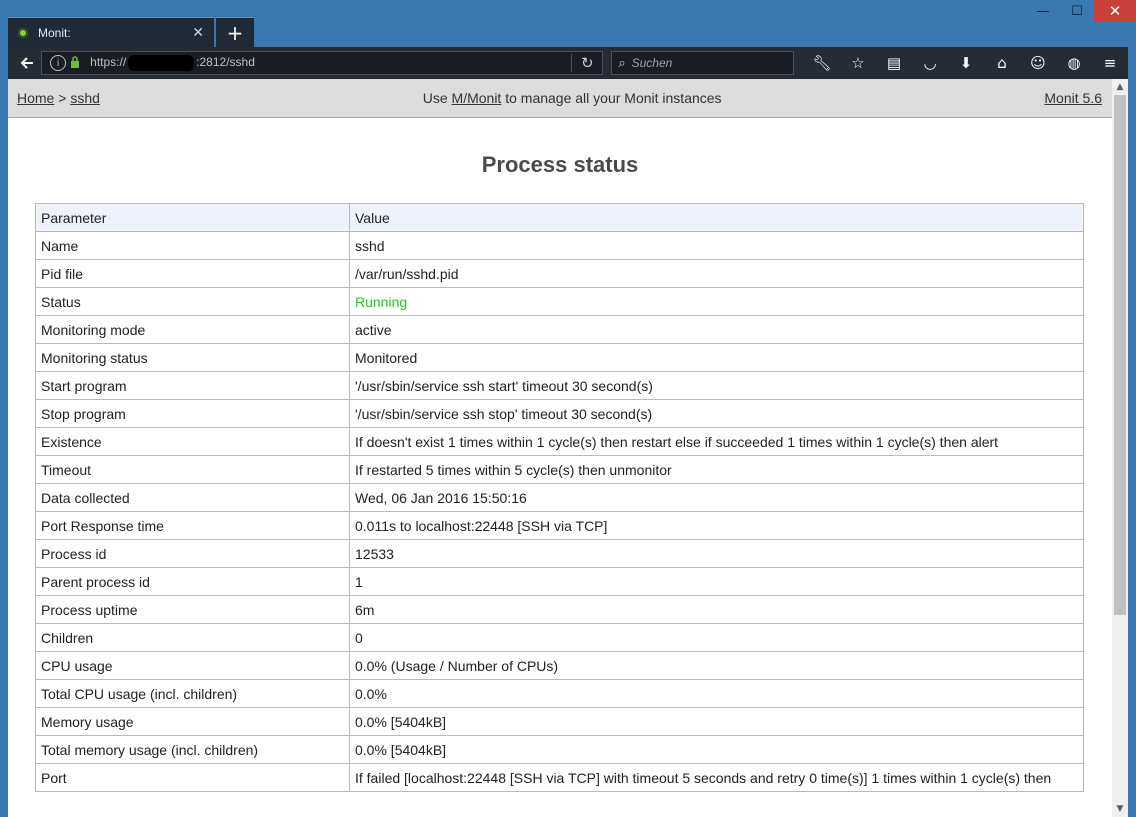 The height and width of the screenshot is (817, 1136). I want to click on minimize-button: —, so click(1043, 11).